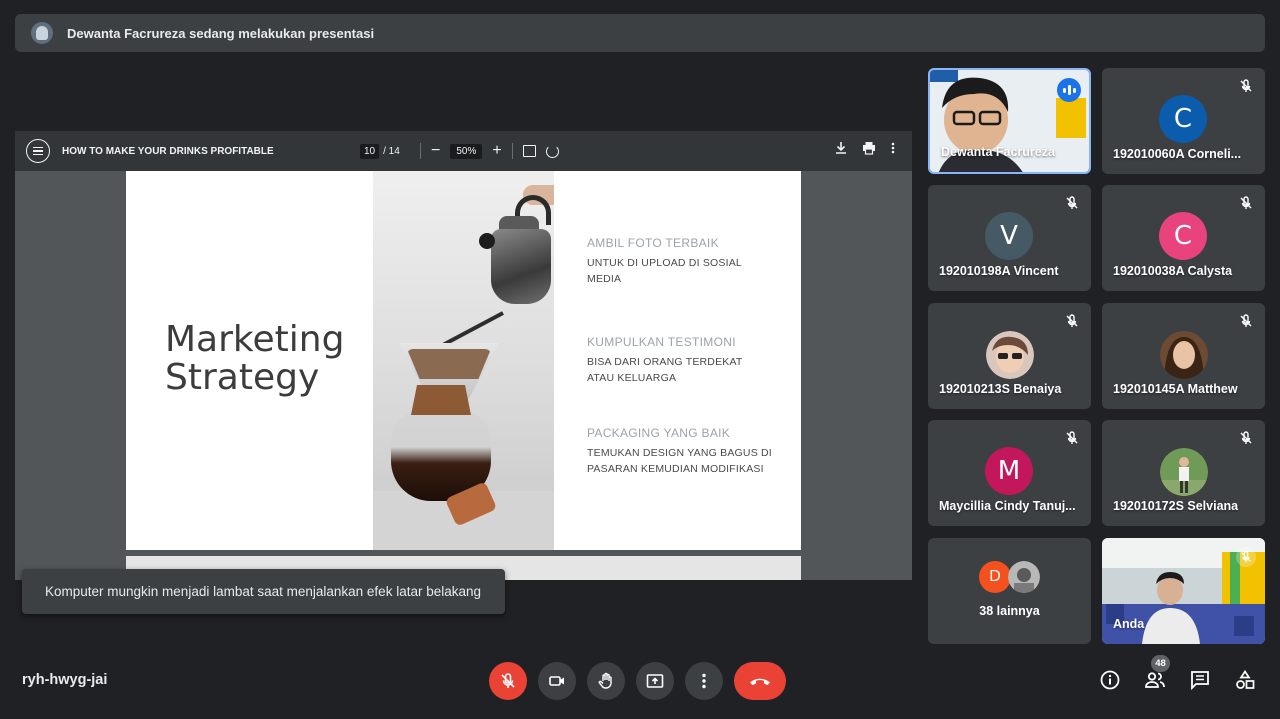 Image resolution: width=1280 pixels, height=719 pixels. Describe the element at coordinates (998, 152) in the screenshot. I see `participant-name: Dewanta Facrureza` at that location.